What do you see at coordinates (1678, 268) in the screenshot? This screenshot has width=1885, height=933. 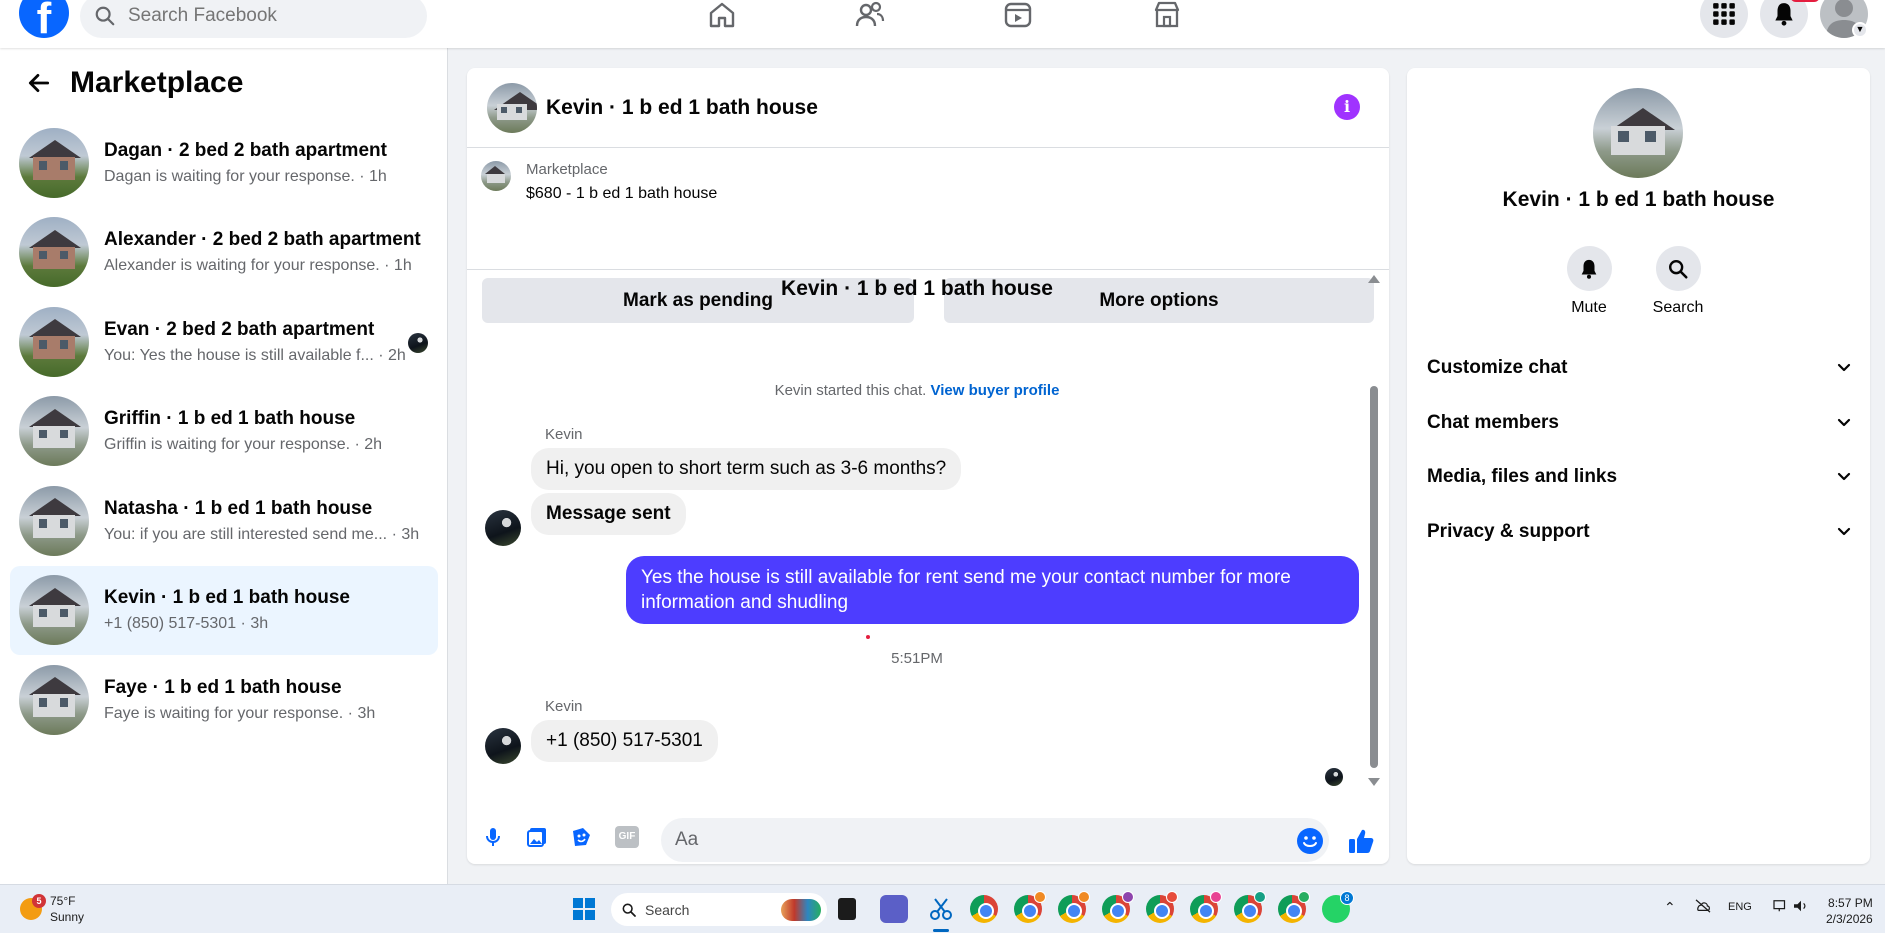 I see `search-in-conversation-button` at bounding box center [1678, 268].